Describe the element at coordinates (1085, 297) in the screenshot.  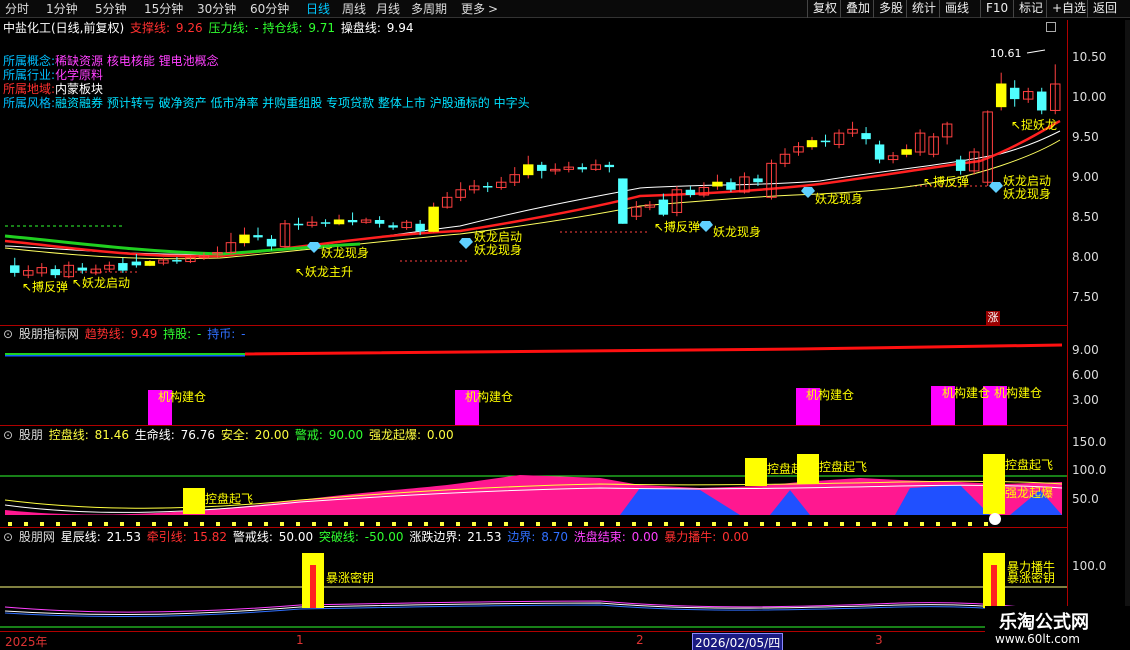
I see `y-tick: 7.50` at that location.